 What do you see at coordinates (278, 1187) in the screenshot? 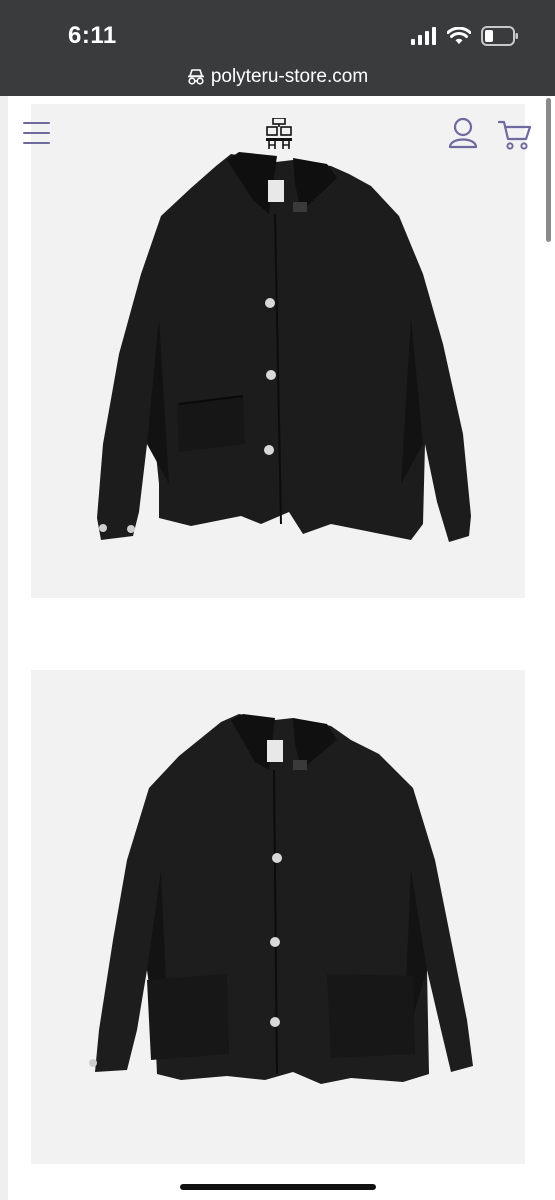
I see `home-indicator` at bounding box center [278, 1187].